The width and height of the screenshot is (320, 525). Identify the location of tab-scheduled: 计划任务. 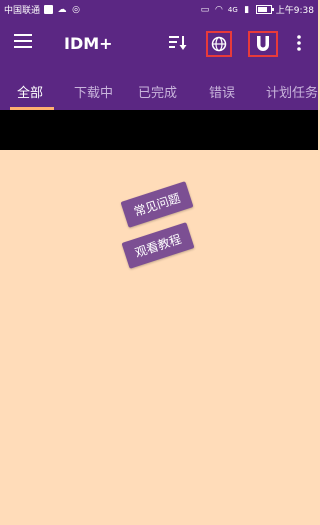
(292, 91).